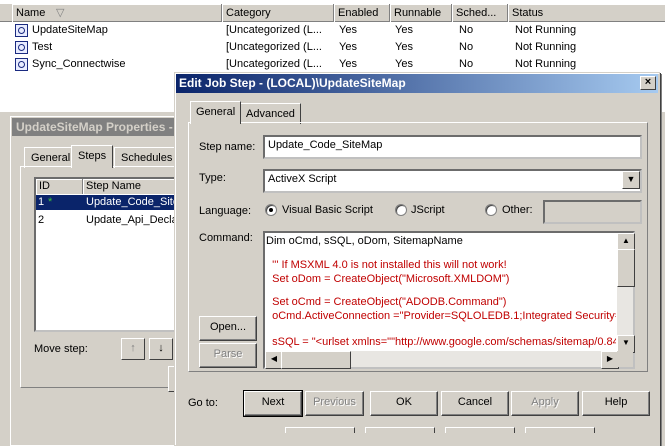 The height and width of the screenshot is (446, 665). Describe the element at coordinates (545, 403) in the screenshot. I see `apply-button: Apply` at that location.